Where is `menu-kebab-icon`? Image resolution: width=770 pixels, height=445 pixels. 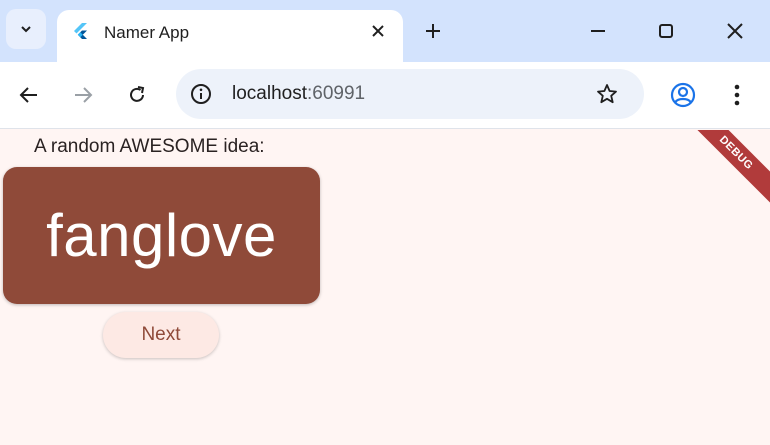 menu-kebab-icon is located at coordinates (737, 95).